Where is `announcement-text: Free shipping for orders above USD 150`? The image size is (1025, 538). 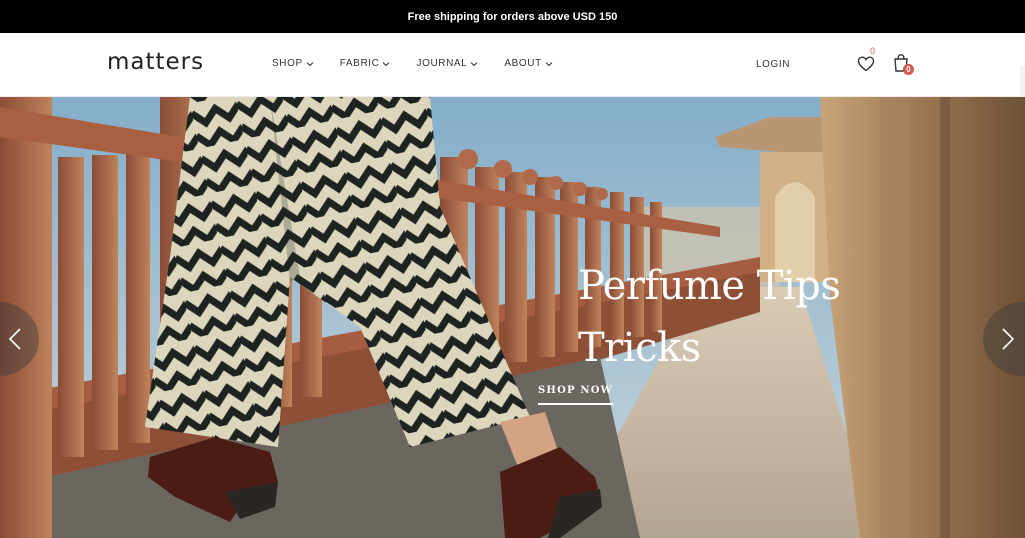 announcement-text: Free shipping for orders above USD 150 is located at coordinates (512, 16).